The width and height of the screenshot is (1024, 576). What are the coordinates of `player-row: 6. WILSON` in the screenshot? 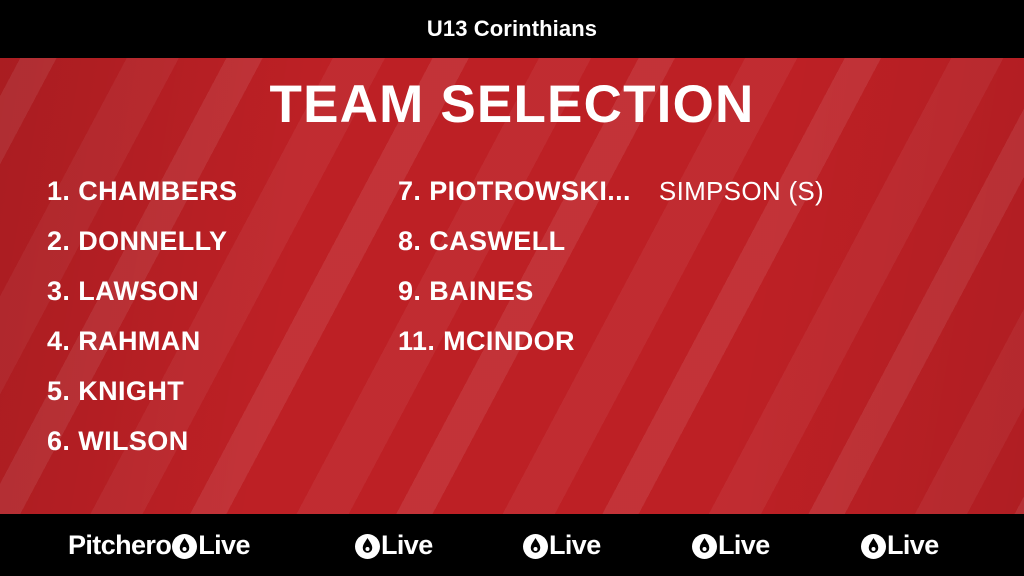 It's located at (142, 441).